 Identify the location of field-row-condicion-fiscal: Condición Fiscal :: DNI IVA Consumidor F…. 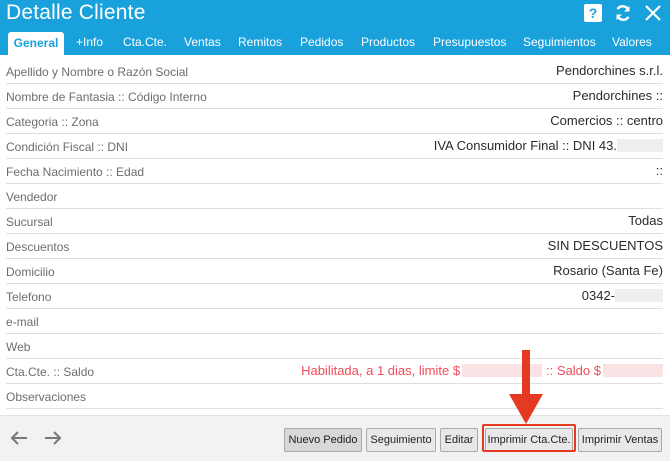
(334, 146).